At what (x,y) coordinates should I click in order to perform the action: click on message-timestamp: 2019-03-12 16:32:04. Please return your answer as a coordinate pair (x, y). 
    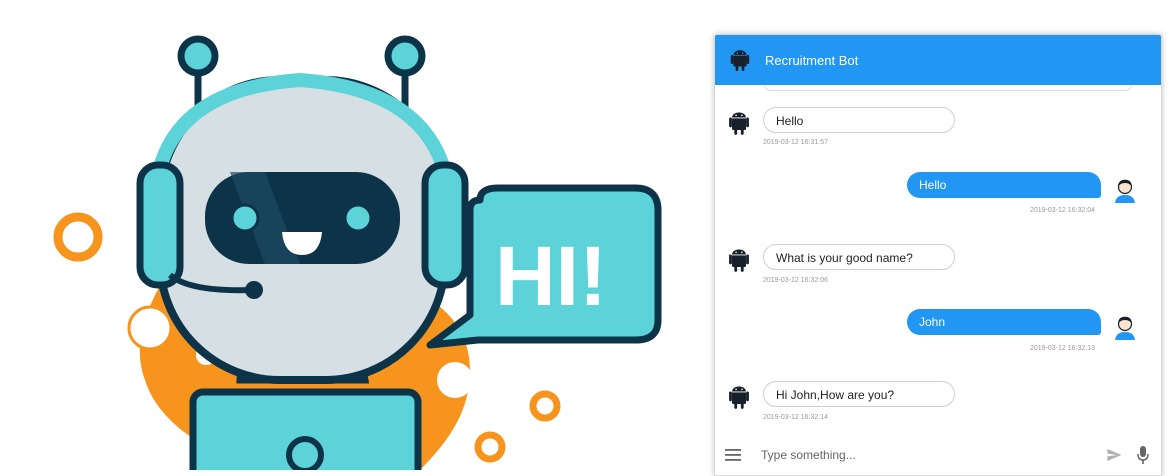
    Looking at the image, I should click on (1062, 210).